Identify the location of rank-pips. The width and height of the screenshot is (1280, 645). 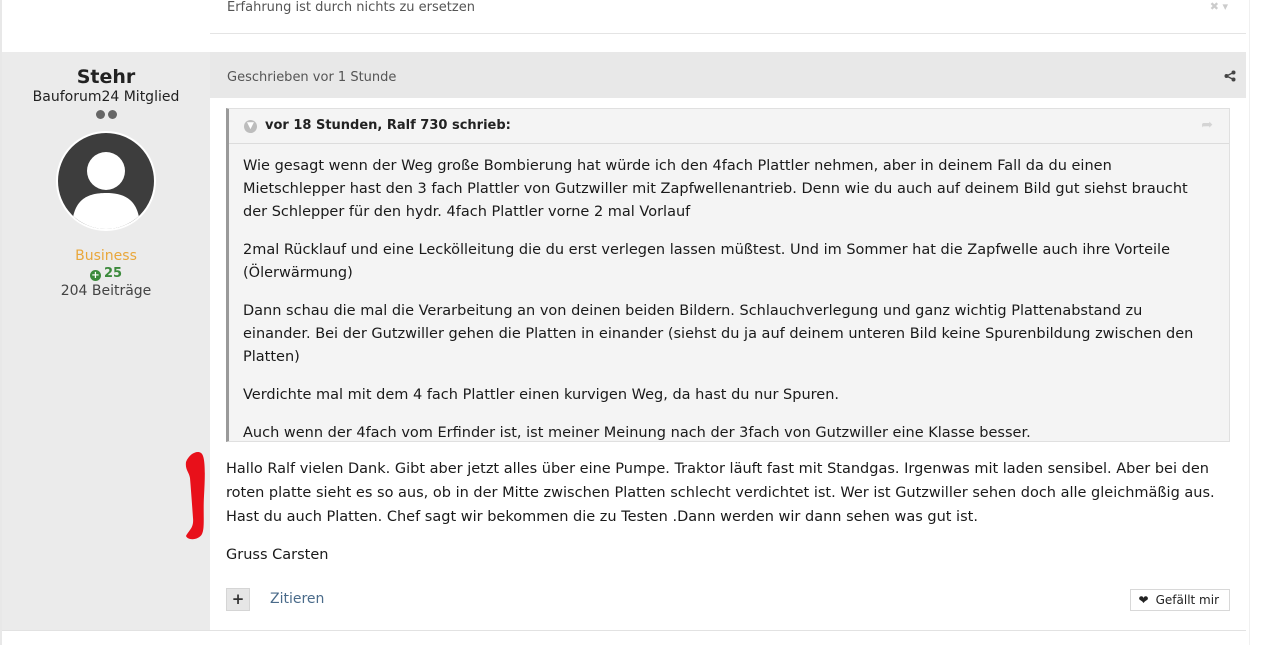
(106, 114).